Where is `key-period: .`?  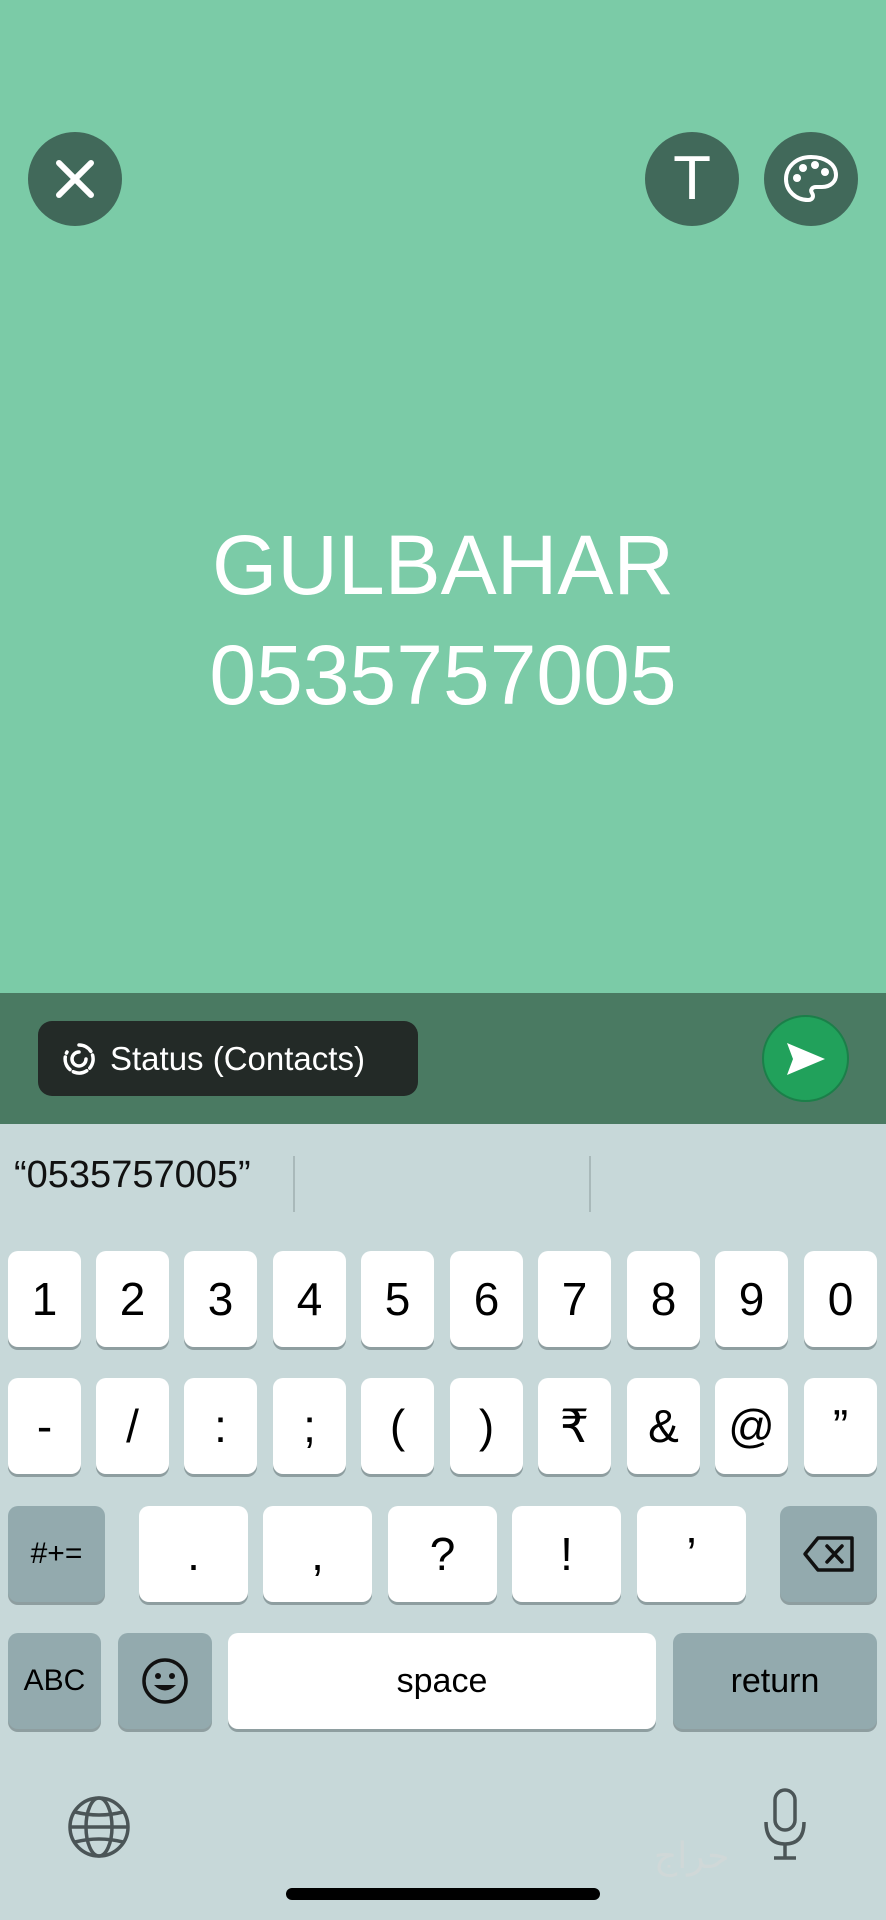
key-period: . is located at coordinates (193, 1554).